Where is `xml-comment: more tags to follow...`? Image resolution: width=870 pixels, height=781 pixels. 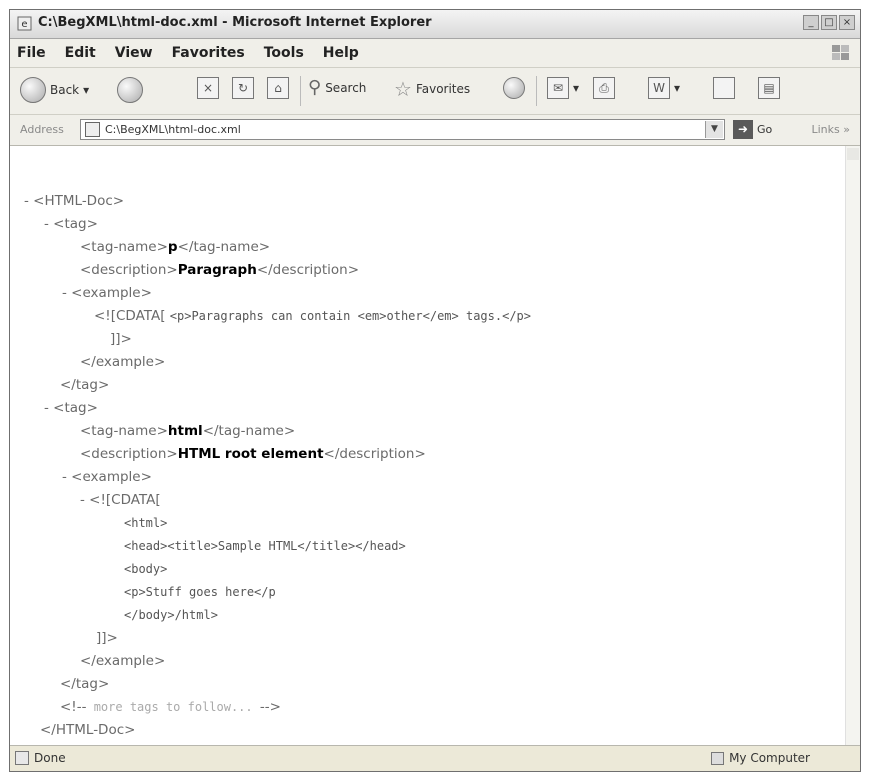
xml-comment: more tags to follow... is located at coordinates (173, 707).